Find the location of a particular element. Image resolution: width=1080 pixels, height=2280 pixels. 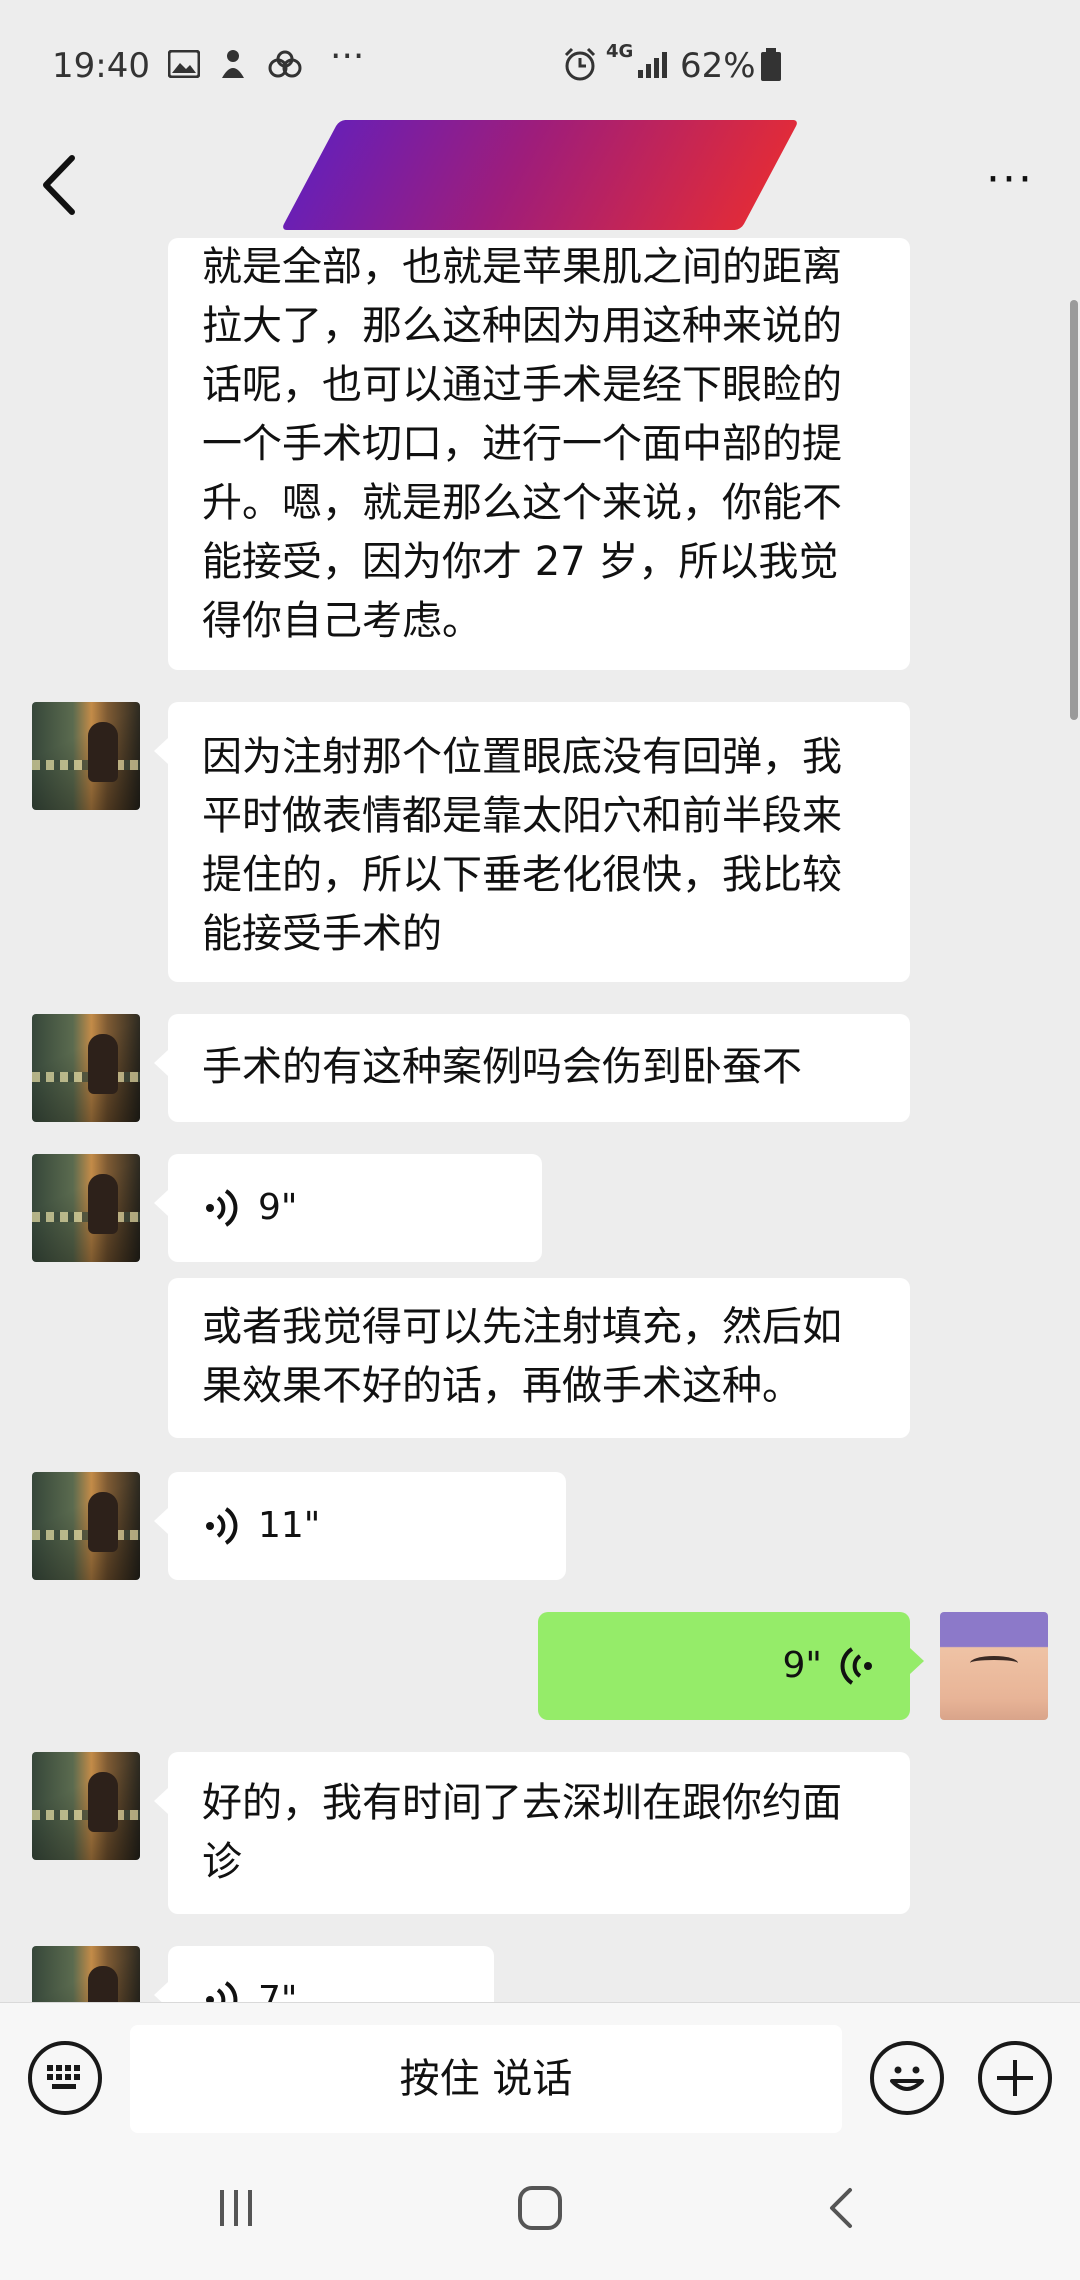

smiley-icon is located at coordinates (907, 2078).